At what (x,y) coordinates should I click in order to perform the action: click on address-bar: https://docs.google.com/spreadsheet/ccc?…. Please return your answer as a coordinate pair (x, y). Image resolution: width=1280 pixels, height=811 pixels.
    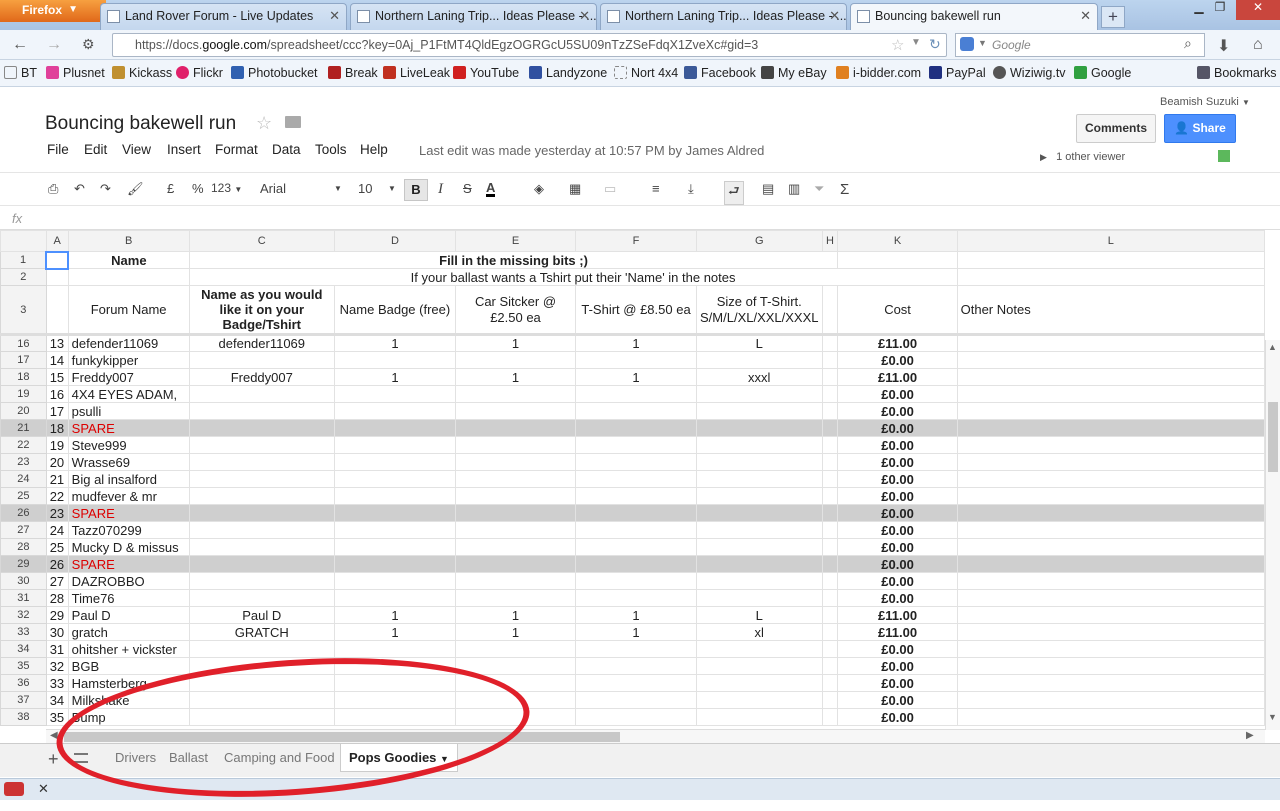
    Looking at the image, I should click on (529, 45).